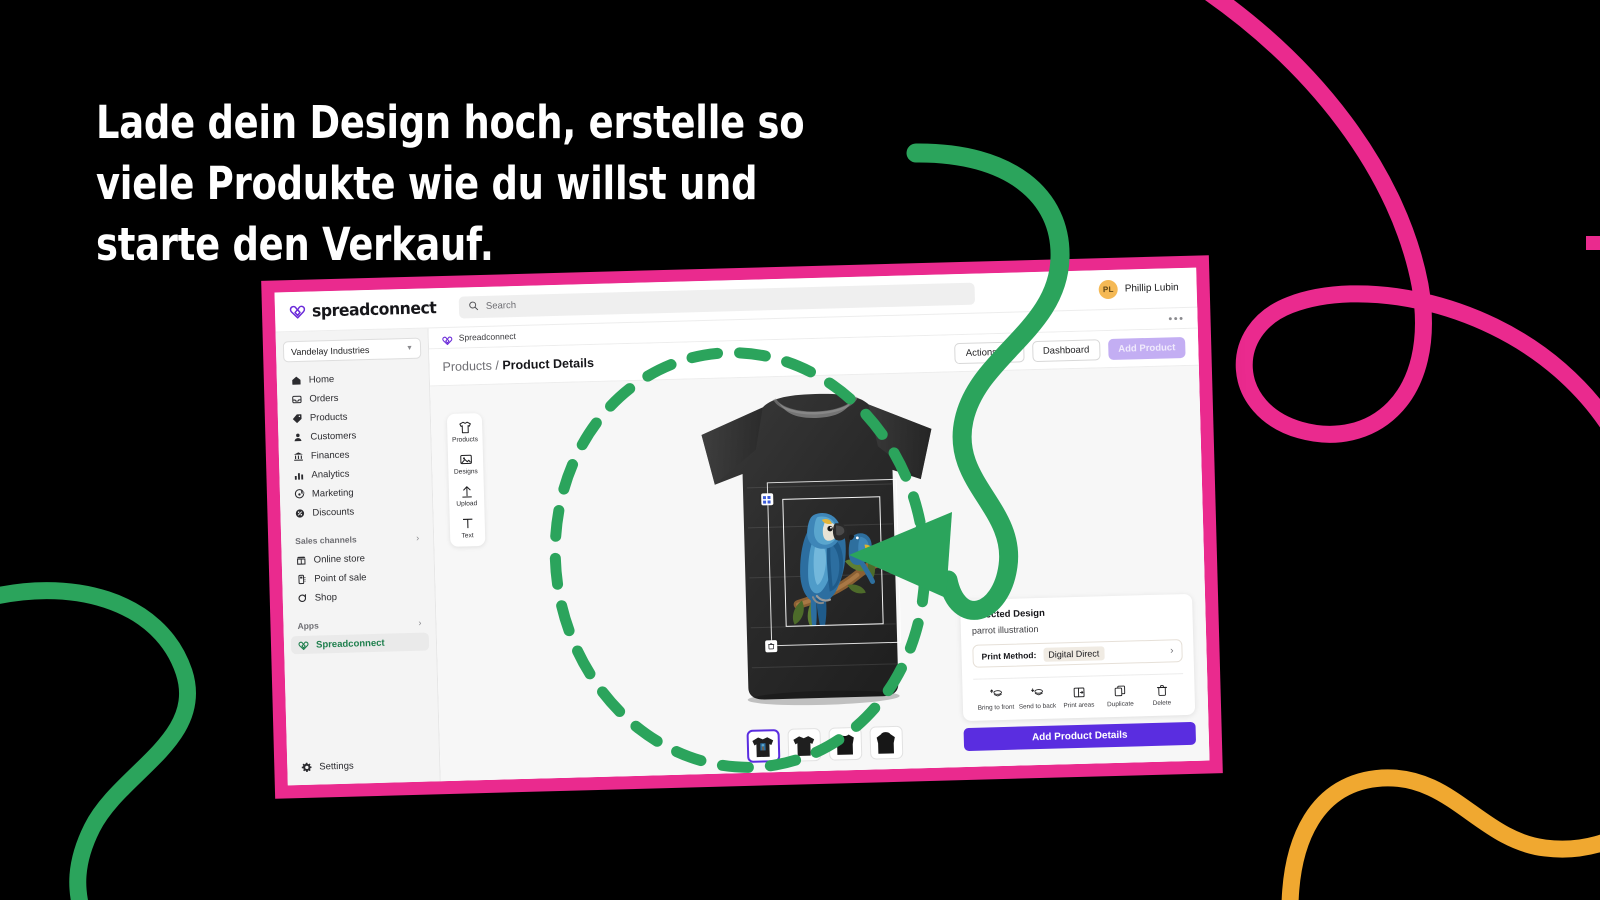 This screenshot has height=900, width=1600. I want to click on print-method-row: Print Method: Digital Direct ›, so click(1077, 654).